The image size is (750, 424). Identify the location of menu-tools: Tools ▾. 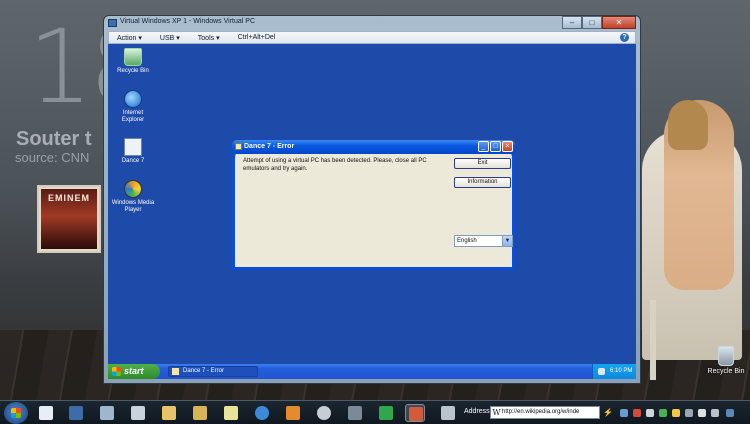
(209, 38).